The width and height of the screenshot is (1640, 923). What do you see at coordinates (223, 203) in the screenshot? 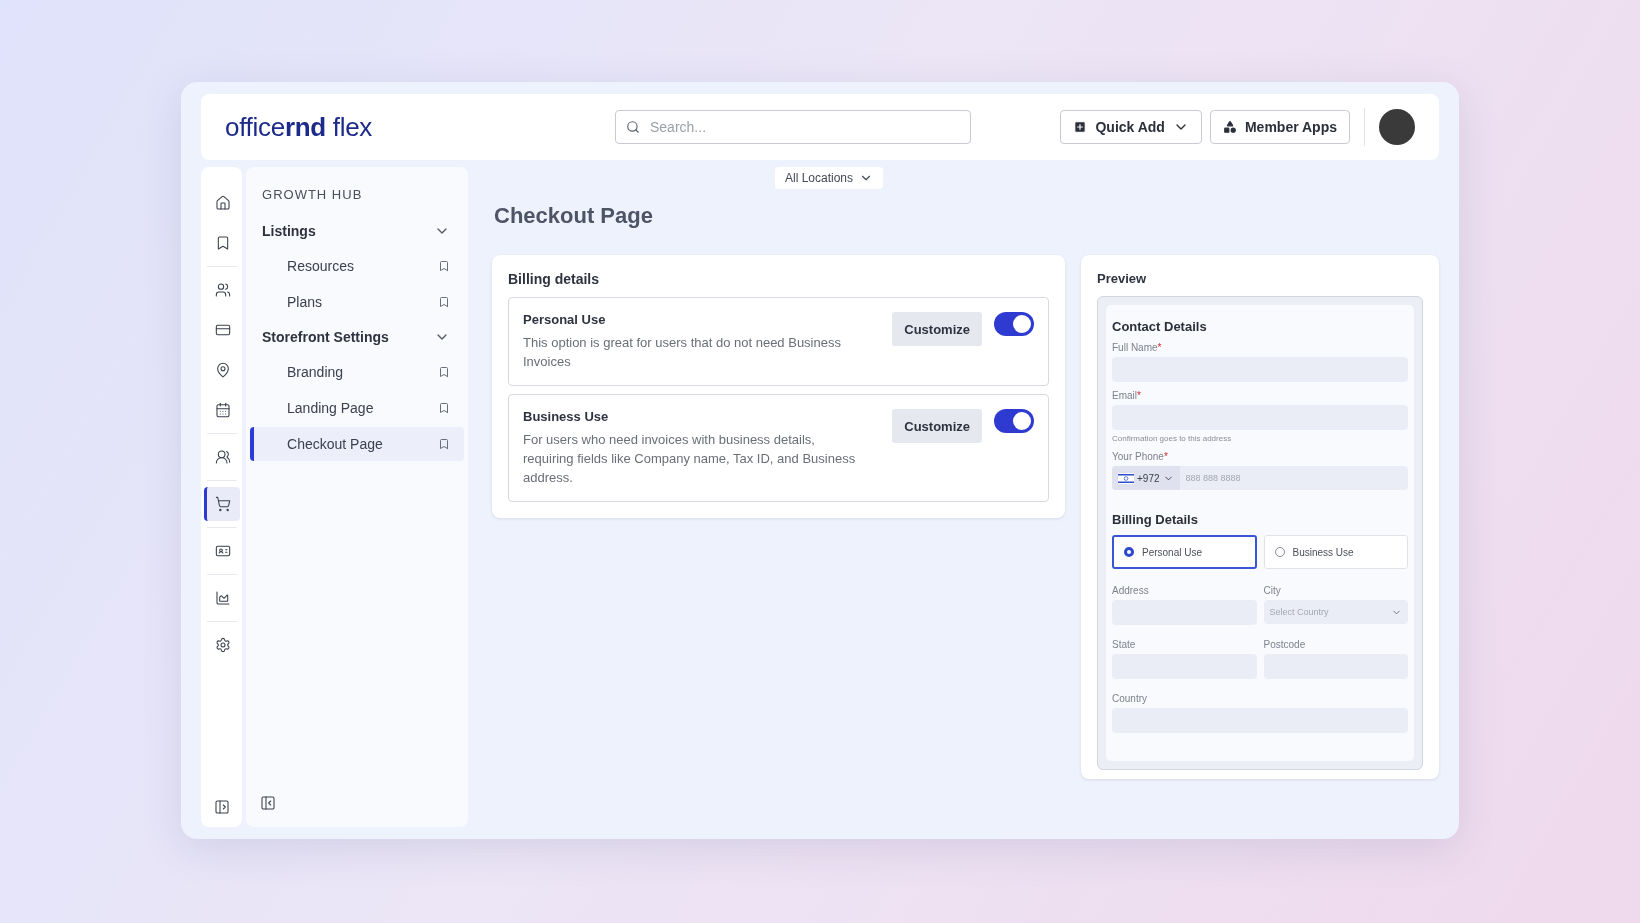
I see `home-icon` at bounding box center [223, 203].